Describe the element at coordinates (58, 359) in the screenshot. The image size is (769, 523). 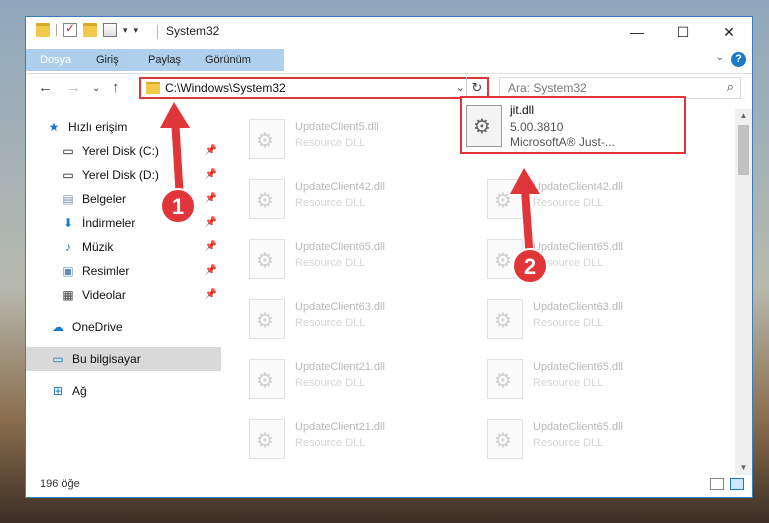
I see `computer-icon: ▭` at that location.